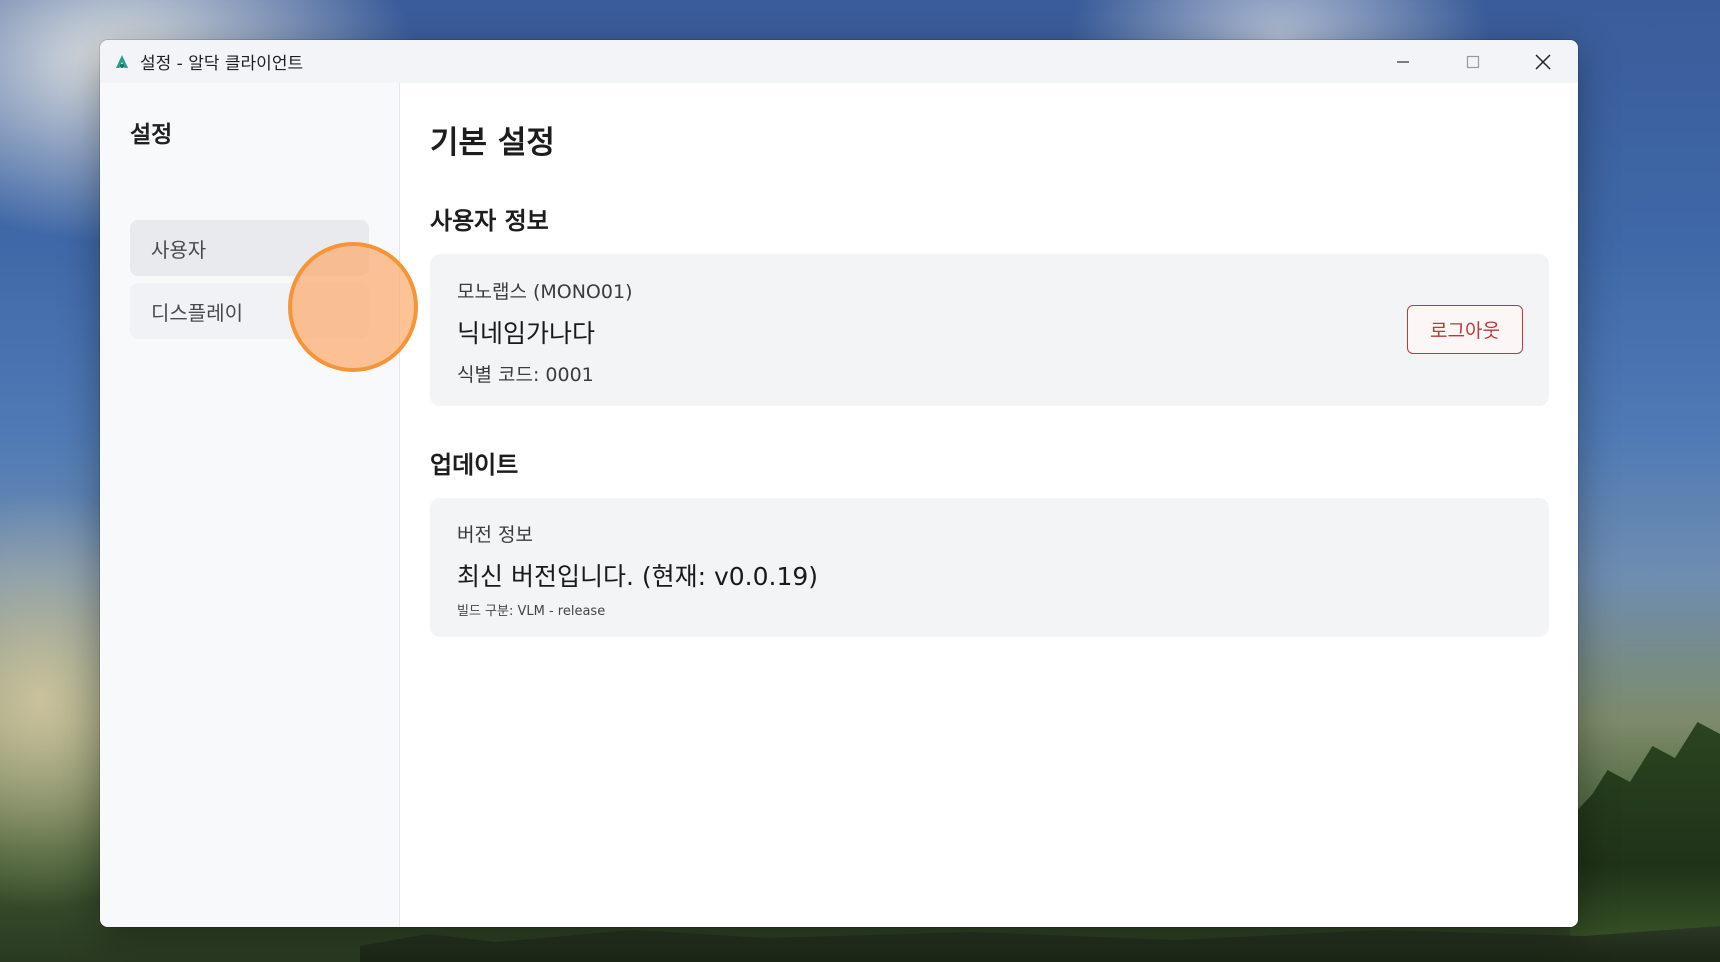 This screenshot has height=962, width=1720. What do you see at coordinates (249, 311) in the screenshot?
I see `sidebar-item-display: 디스플레이` at bounding box center [249, 311].